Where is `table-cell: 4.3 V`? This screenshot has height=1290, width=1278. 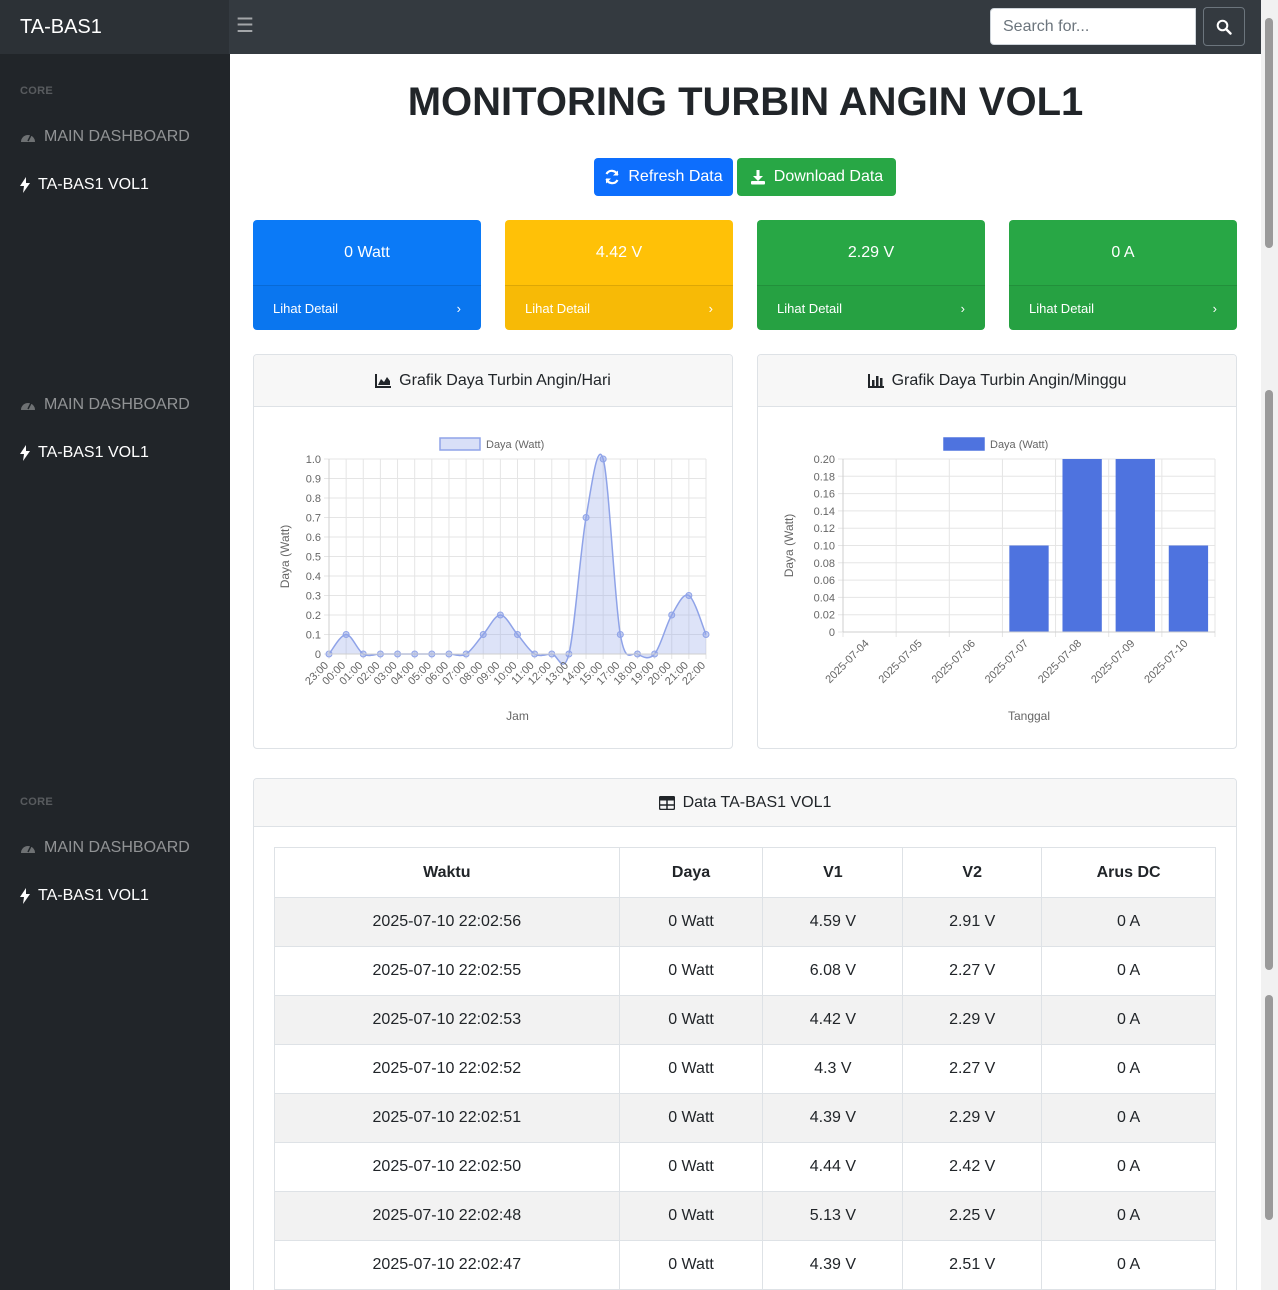 table-cell: 4.3 V is located at coordinates (833, 1069).